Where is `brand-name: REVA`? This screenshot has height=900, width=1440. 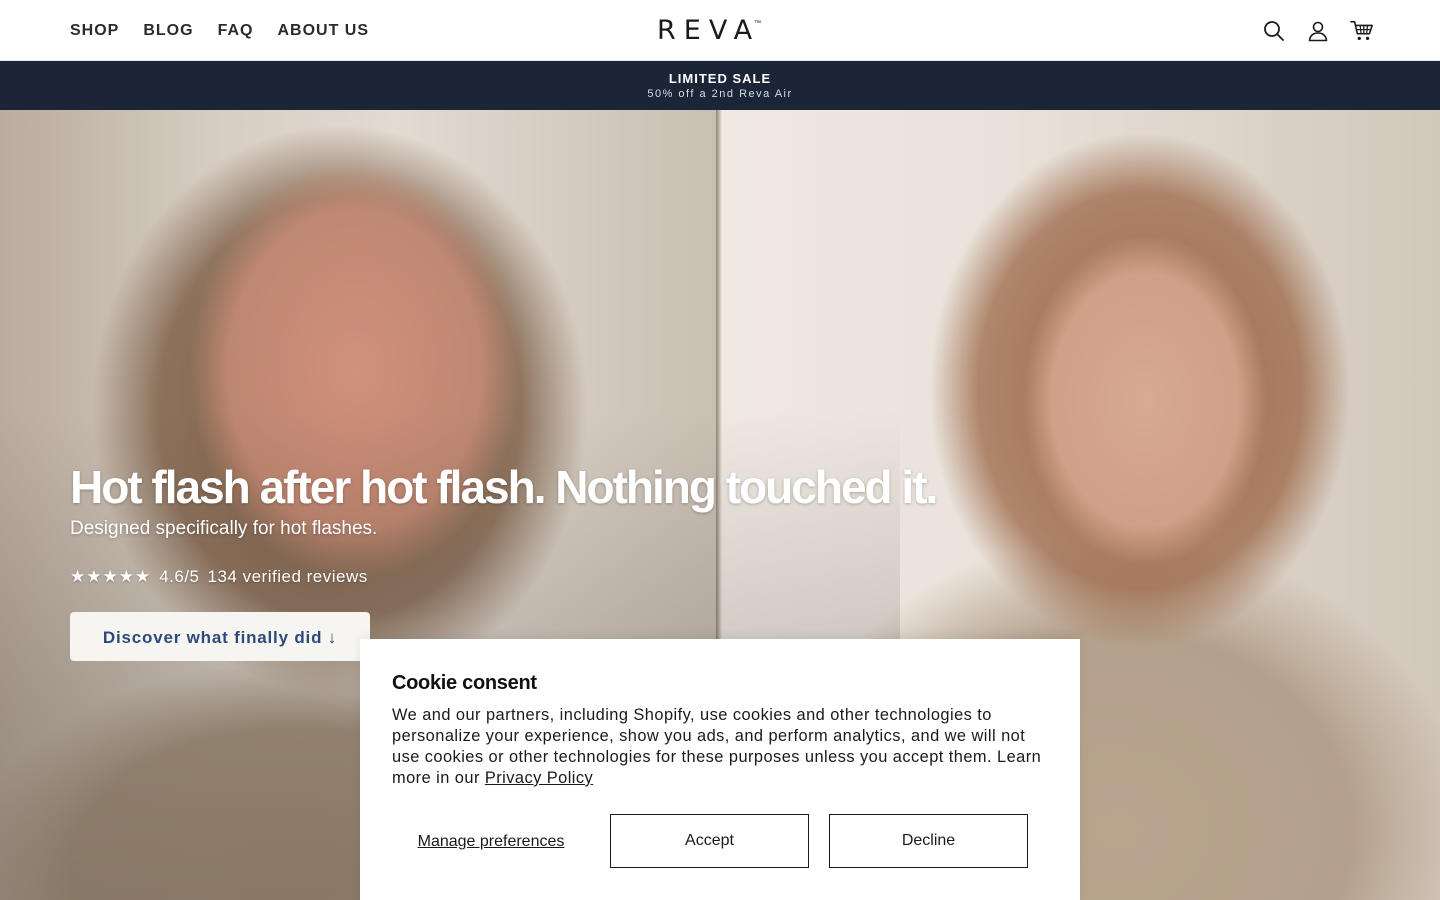 brand-name: REVA is located at coordinates (709, 30).